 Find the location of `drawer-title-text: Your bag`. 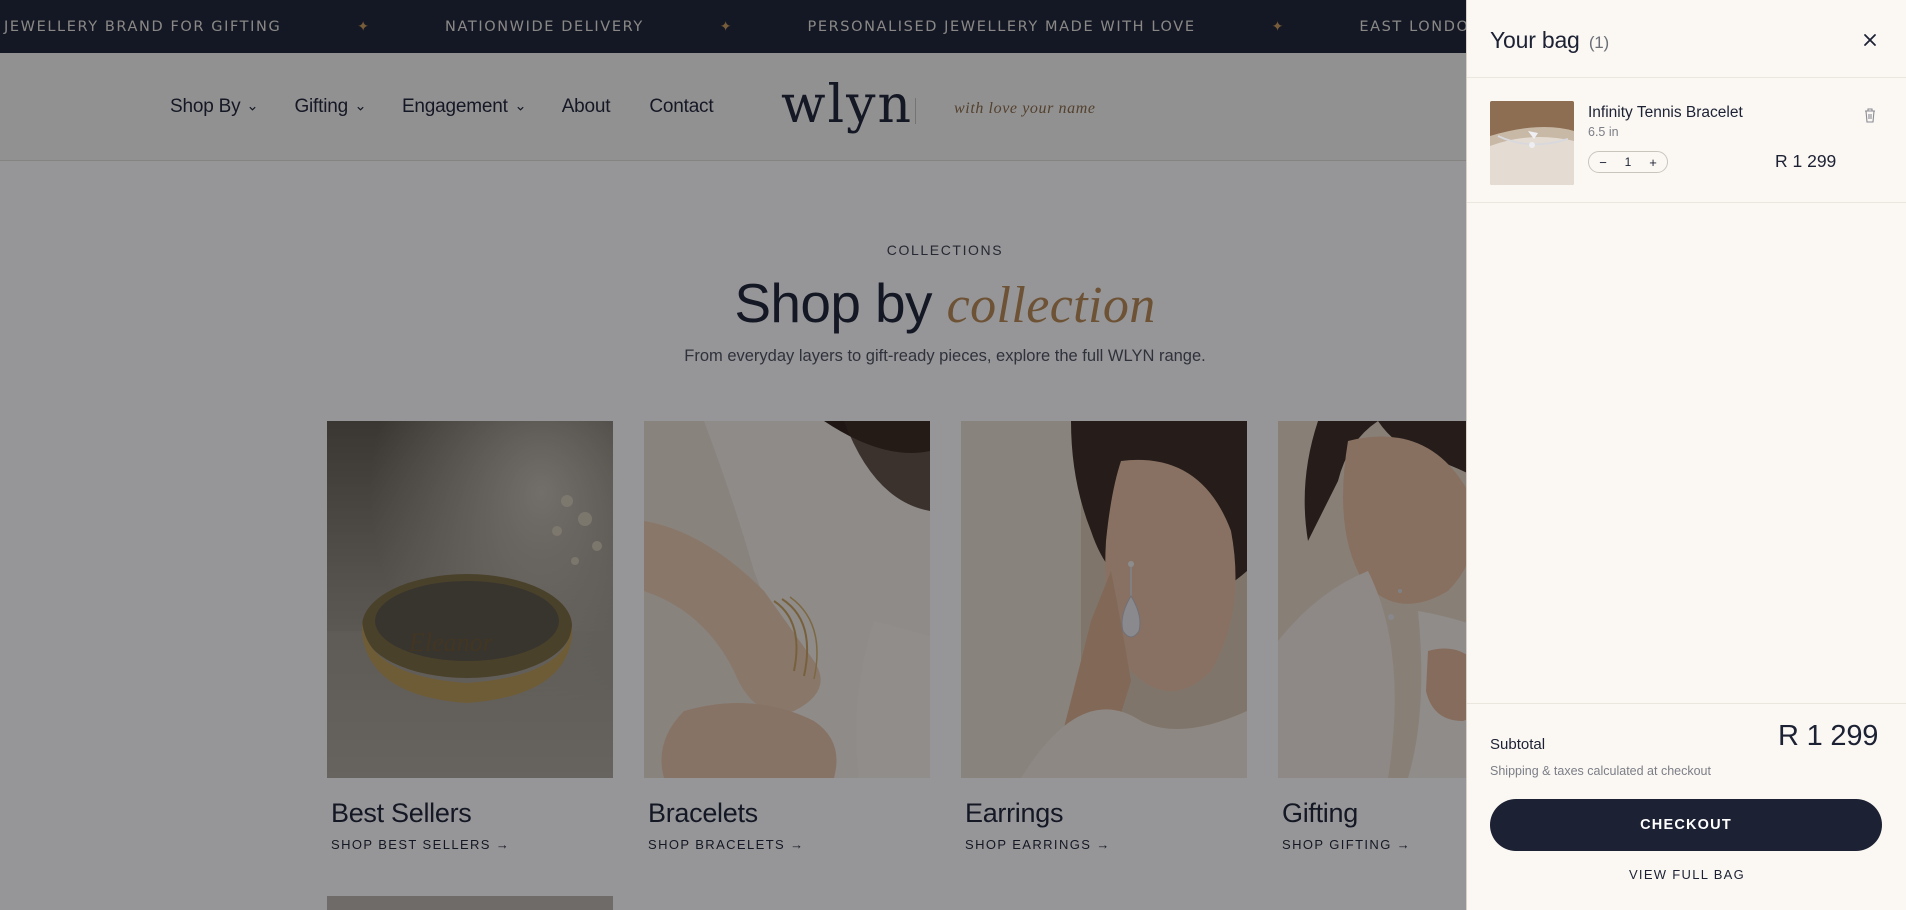

drawer-title-text: Your bag is located at coordinates (1535, 40).